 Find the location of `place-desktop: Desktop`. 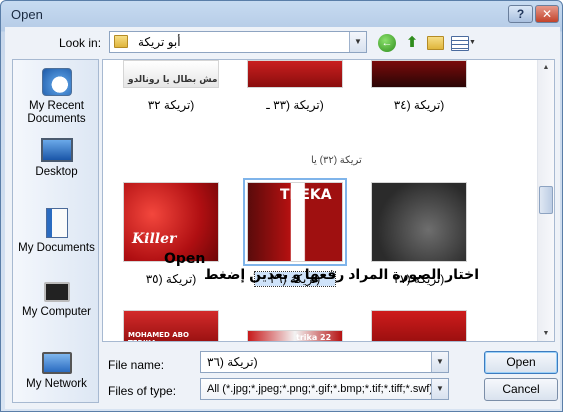

place-desktop: Desktop is located at coordinates (56, 158).